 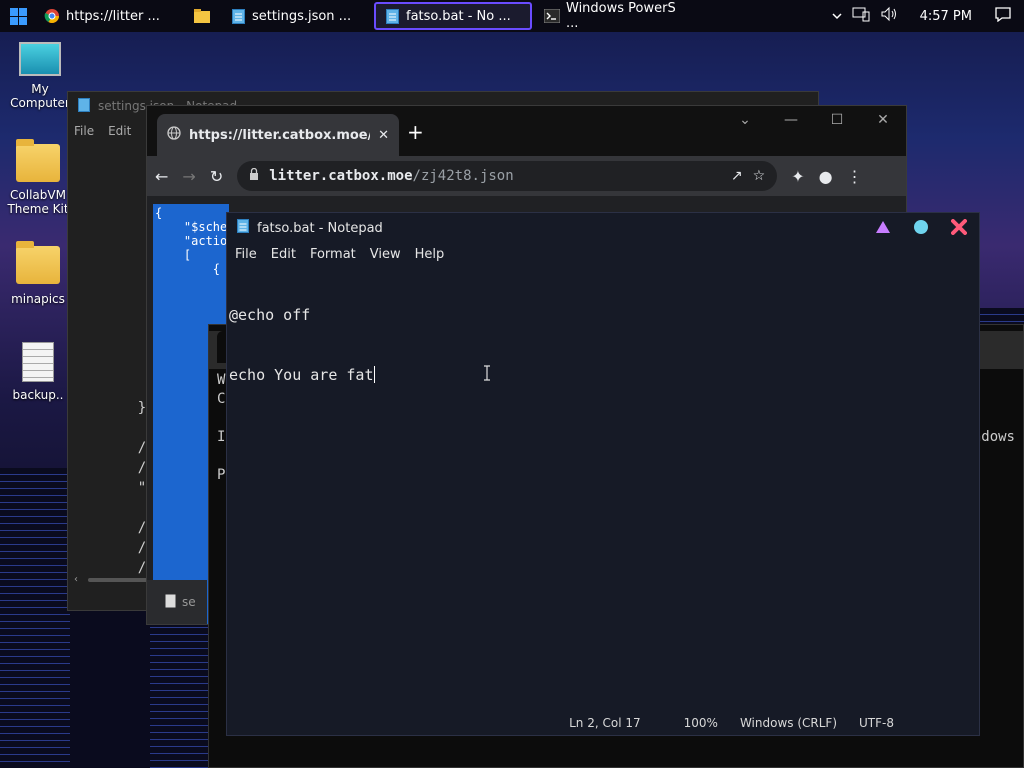 I want to click on clock: 4:57 PM, so click(x=946, y=16).